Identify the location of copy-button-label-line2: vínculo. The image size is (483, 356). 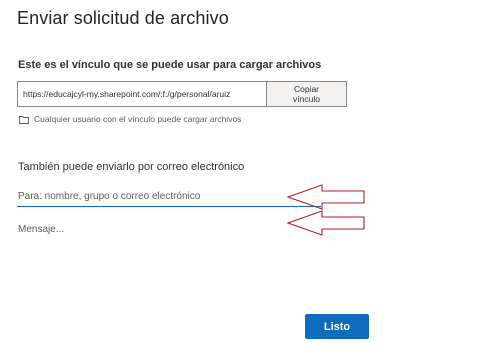
(306, 99).